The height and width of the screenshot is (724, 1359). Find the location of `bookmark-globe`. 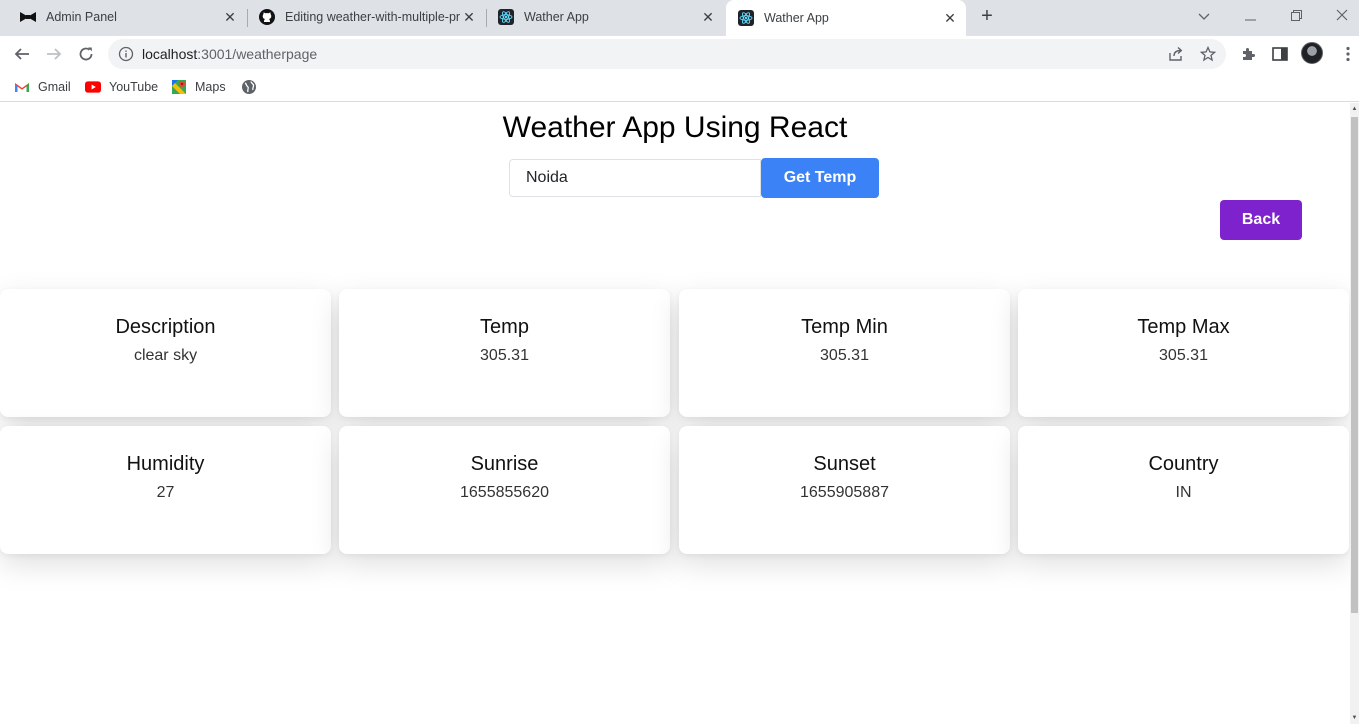

bookmark-globe is located at coordinates (253, 87).